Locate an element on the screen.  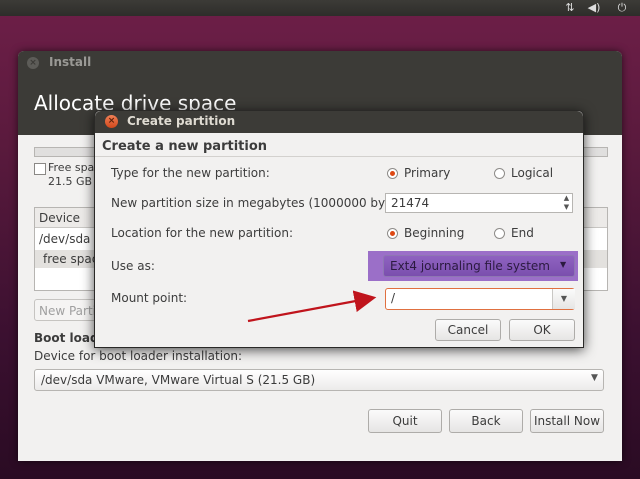
primary-radio is located at coordinates (392, 173).